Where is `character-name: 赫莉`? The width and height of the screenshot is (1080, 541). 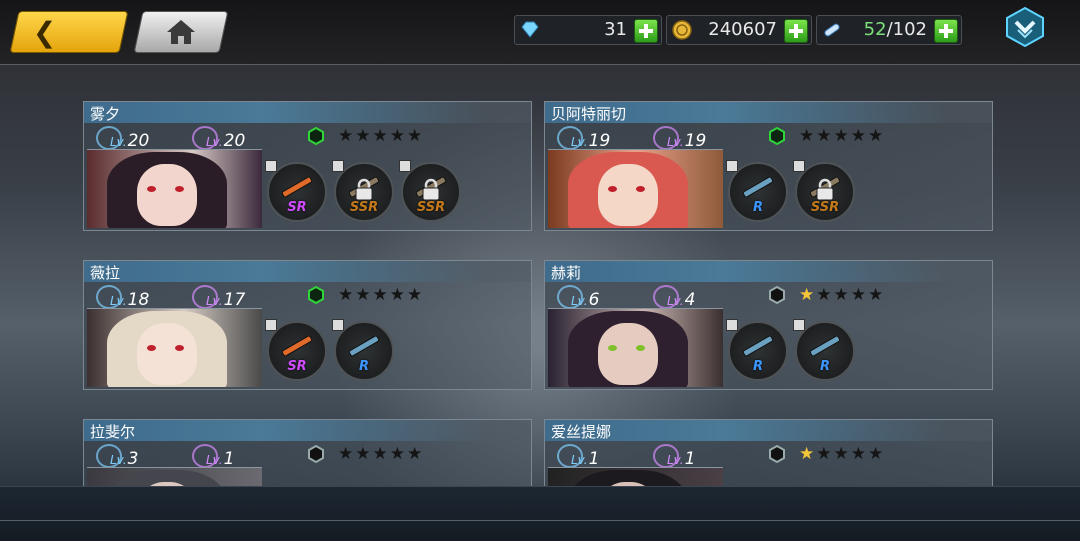 character-name: 赫莉 is located at coordinates (566, 273).